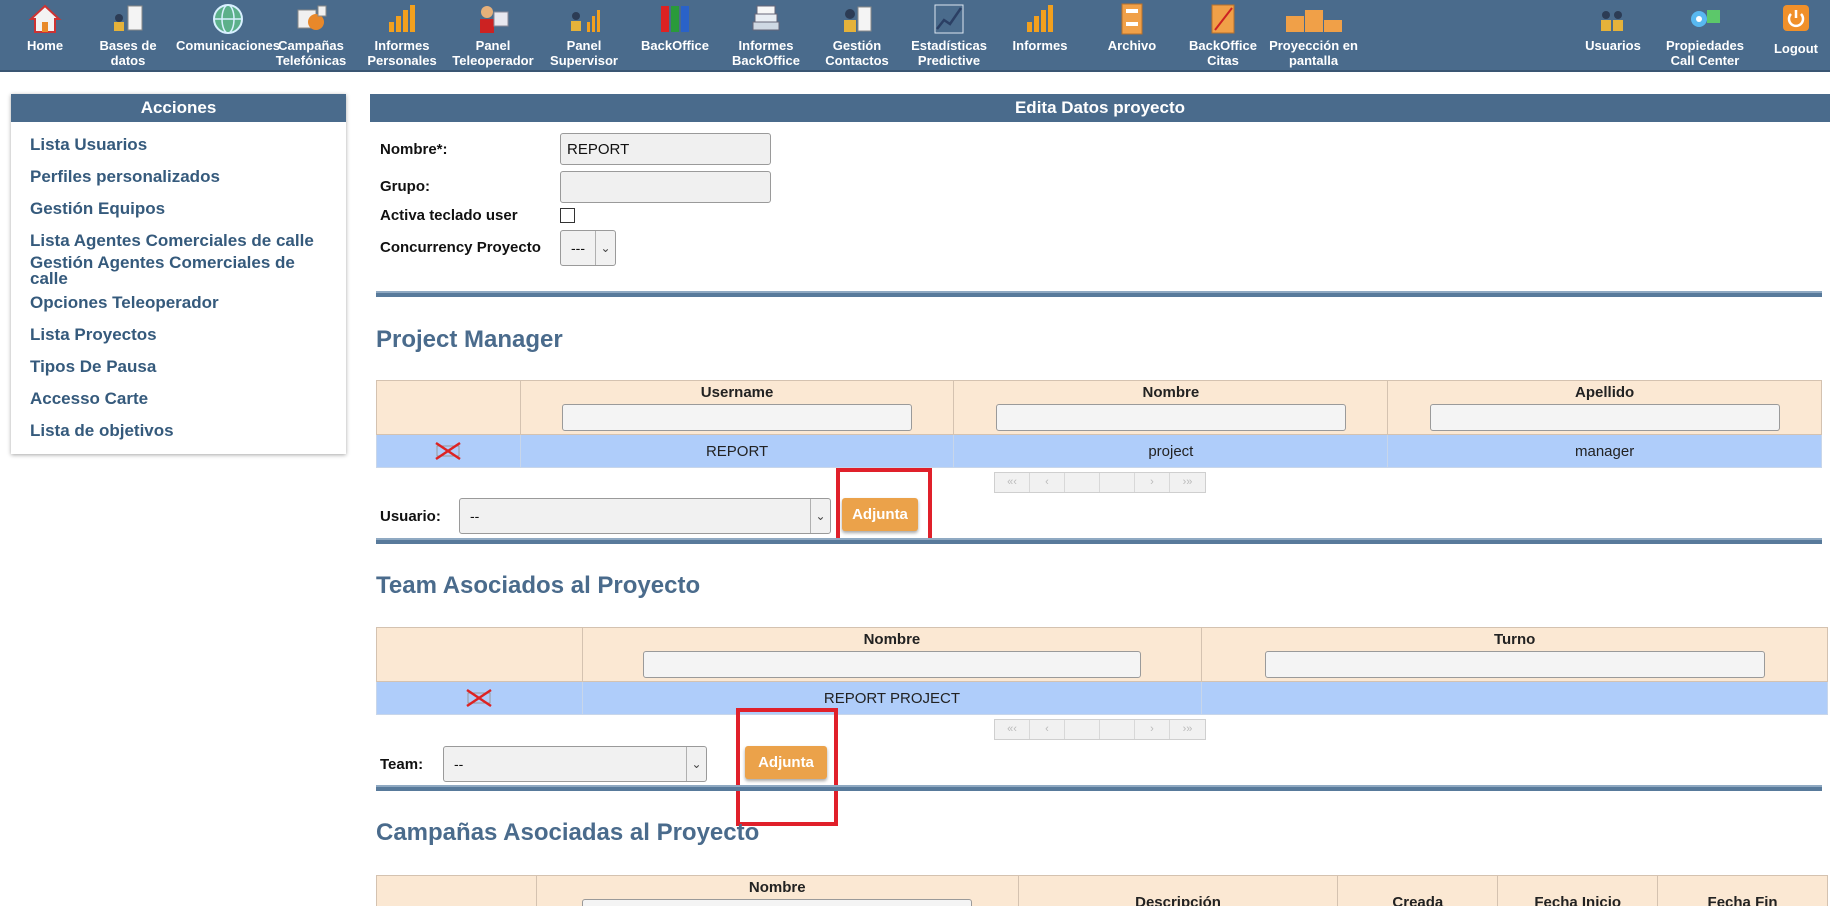 The width and height of the screenshot is (1830, 906). What do you see at coordinates (175, 176) in the screenshot?
I see `sidebar-item-perfiles: Perfiles personalizados` at bounding box center [175, 176].